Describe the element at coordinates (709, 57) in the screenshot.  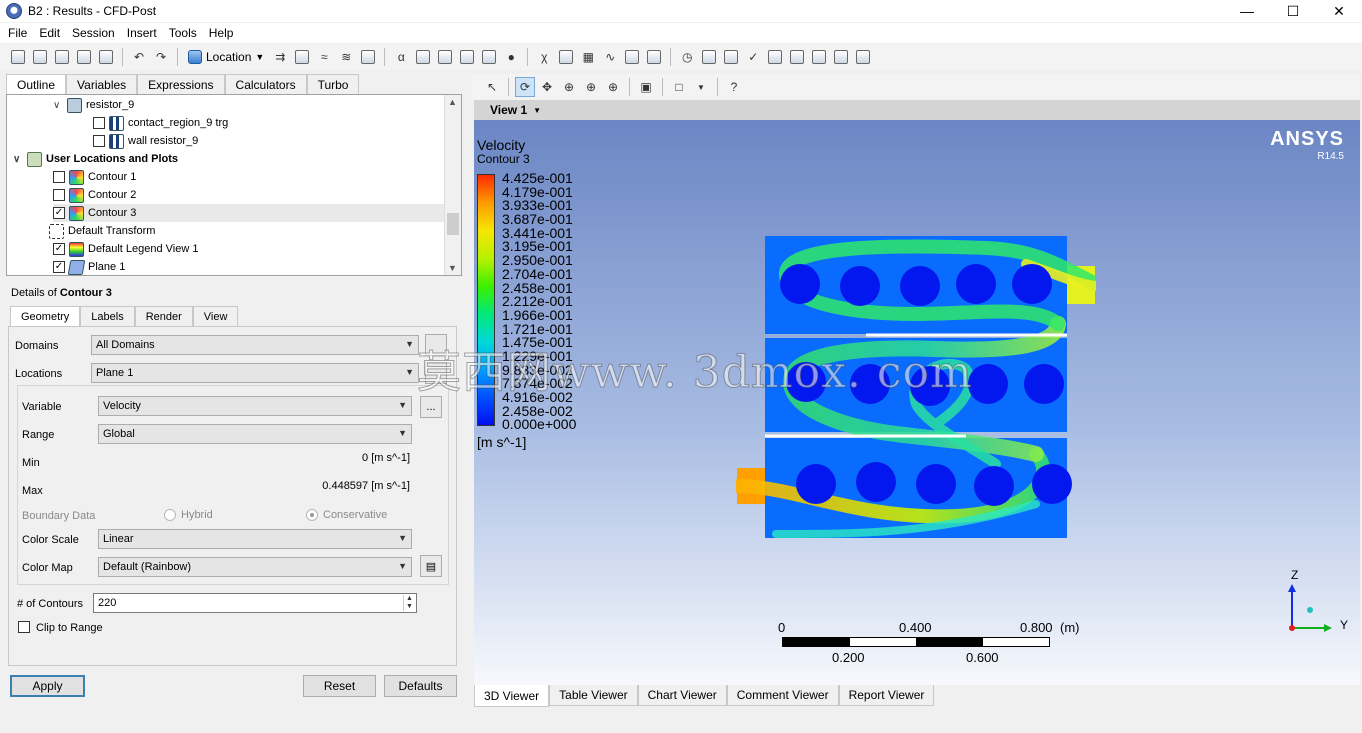
I see `animation-icon` at that location.